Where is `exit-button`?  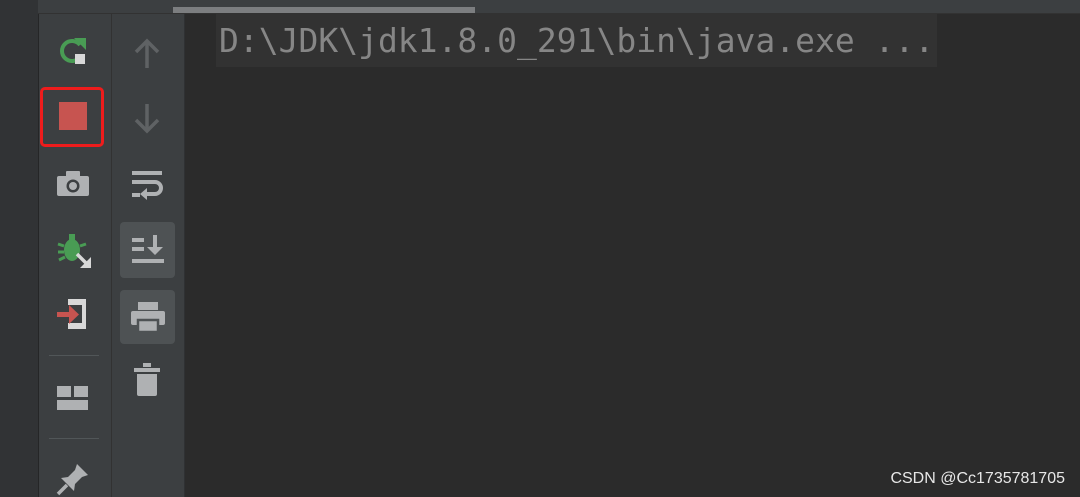
exit-button is located at coordinates (73, 314).